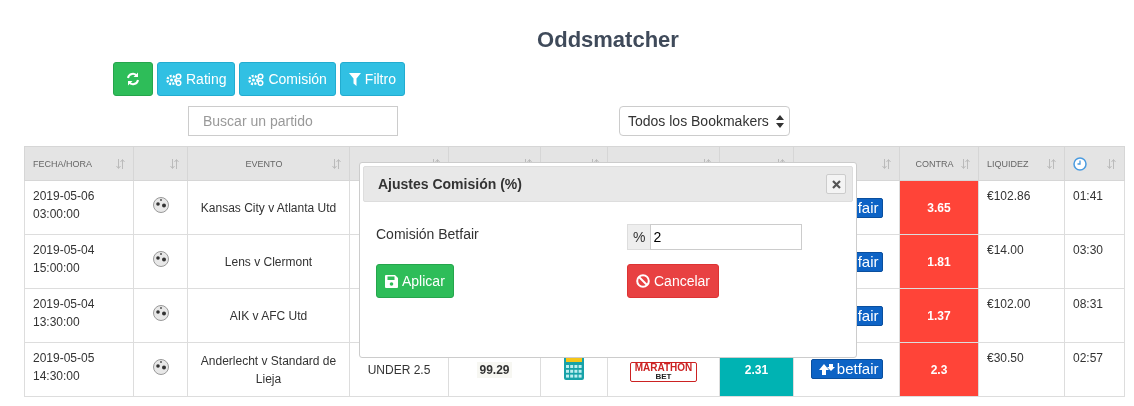 The height and width of the screenshot is (406, 1134). I want to click on time-text: 13:30:00, so click(56, 322).